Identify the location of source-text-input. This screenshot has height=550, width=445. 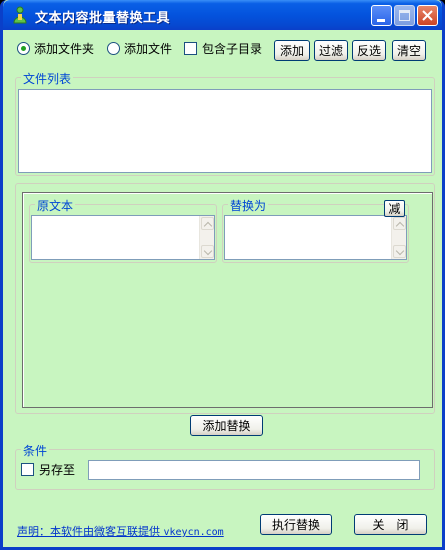
(123, 237).